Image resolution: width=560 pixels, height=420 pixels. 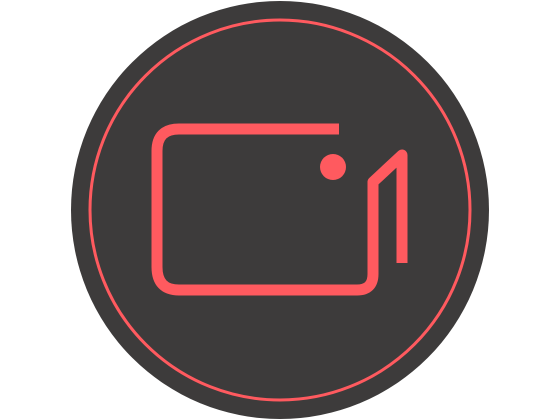 What do you see at coordinates (333, 167) in the screenshot?
I see `camera-lens-dot` at bounding box center [333, 167].